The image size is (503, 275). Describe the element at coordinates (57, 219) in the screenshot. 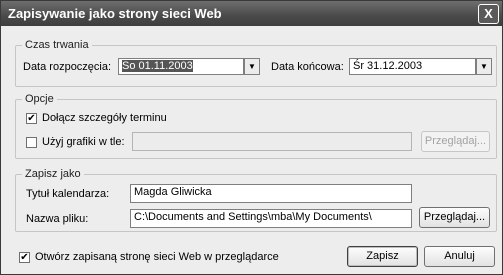

I see `file-name-label: Nazwa pliku:` at that location.